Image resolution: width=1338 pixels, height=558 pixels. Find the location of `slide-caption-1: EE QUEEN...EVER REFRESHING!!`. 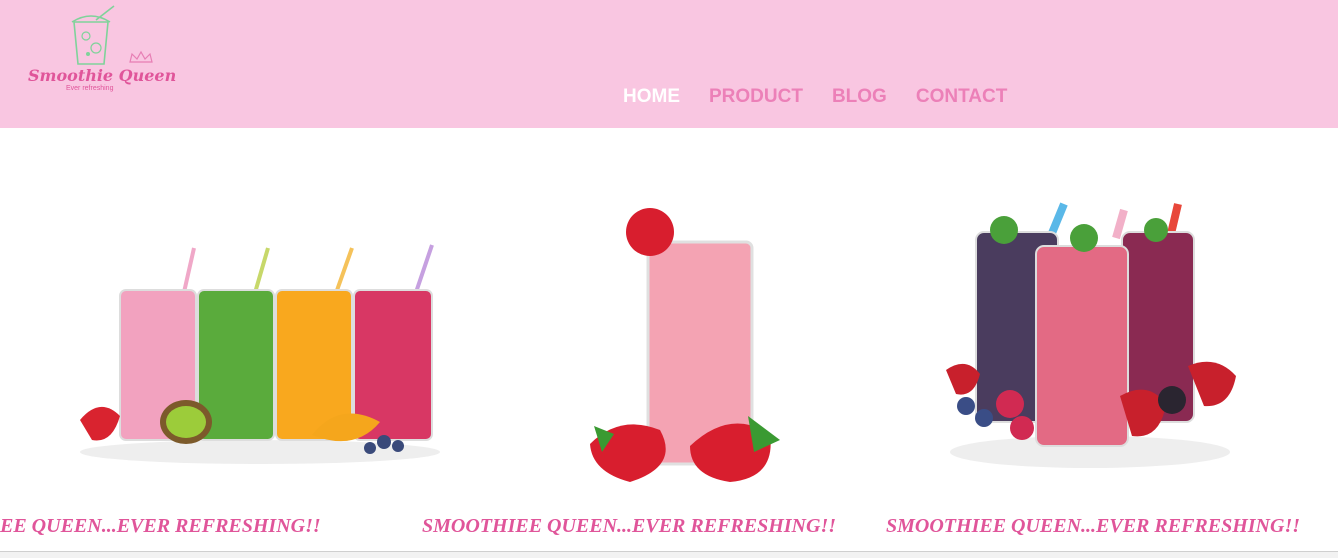

slide-caption-1: EE QUEEN...EVER REFRESHING!! is located at coordinates (160, 526).